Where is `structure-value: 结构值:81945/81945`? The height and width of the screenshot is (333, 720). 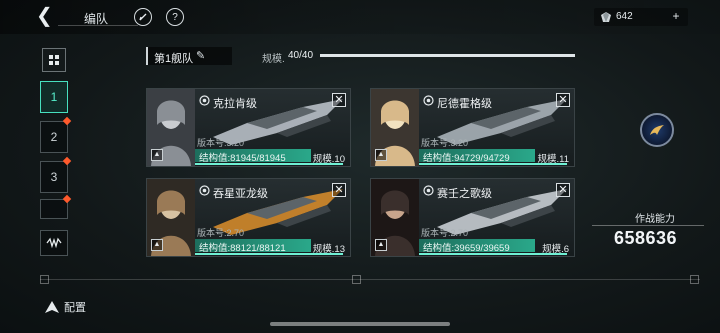 structure-value: 结构值:81945/81945 is located at coordinates (242, 158).